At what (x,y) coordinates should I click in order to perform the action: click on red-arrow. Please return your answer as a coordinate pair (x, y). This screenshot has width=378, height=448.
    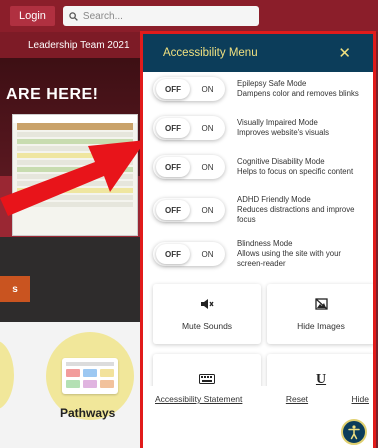
    Looking at the image, I should click on (73, 178).